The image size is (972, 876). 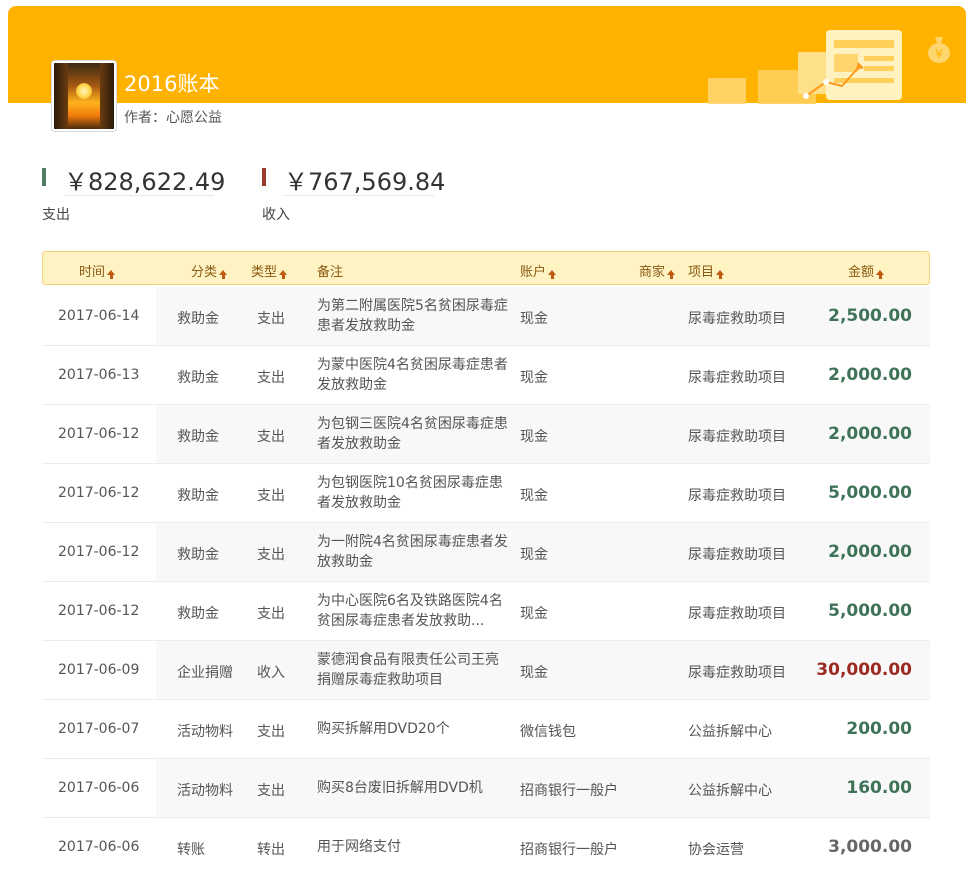 What do you see at coordinates (412, 552) in the screenshot?
I see `row-note: 为一附院4名贫困尿毒症患者发放救助金` at bounding box center [412, 552].